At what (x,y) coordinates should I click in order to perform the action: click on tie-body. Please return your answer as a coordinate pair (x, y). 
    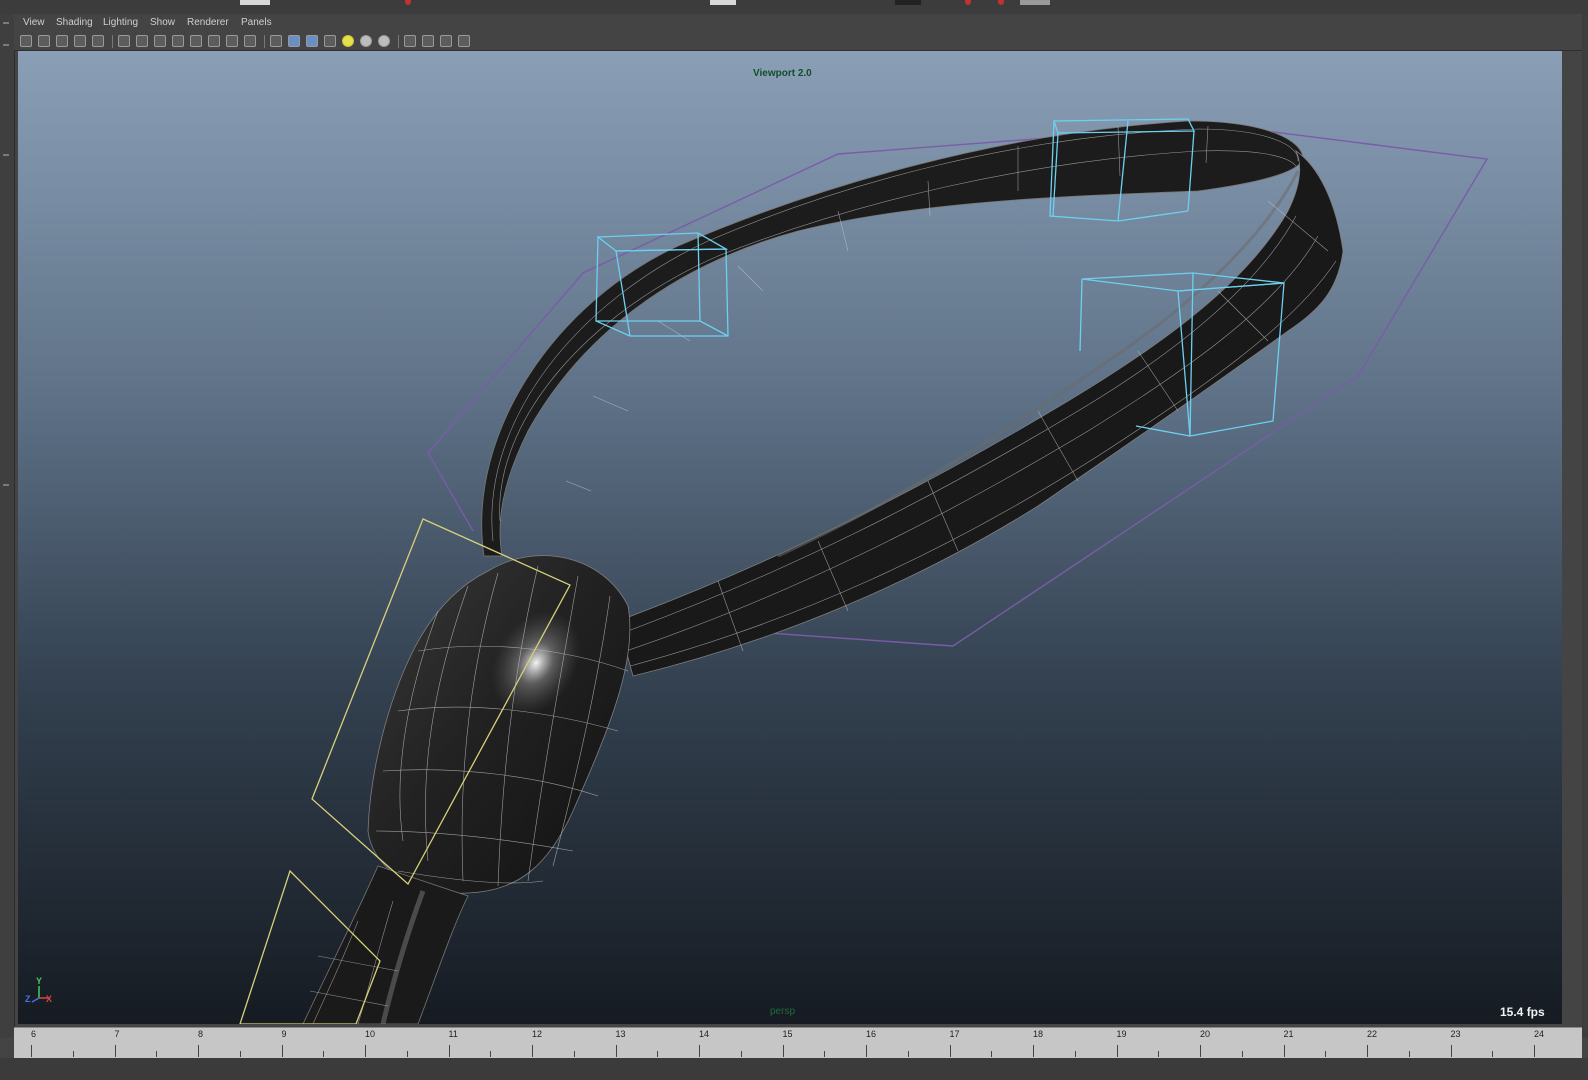
    Looking at the image, I should click on (385, 944).